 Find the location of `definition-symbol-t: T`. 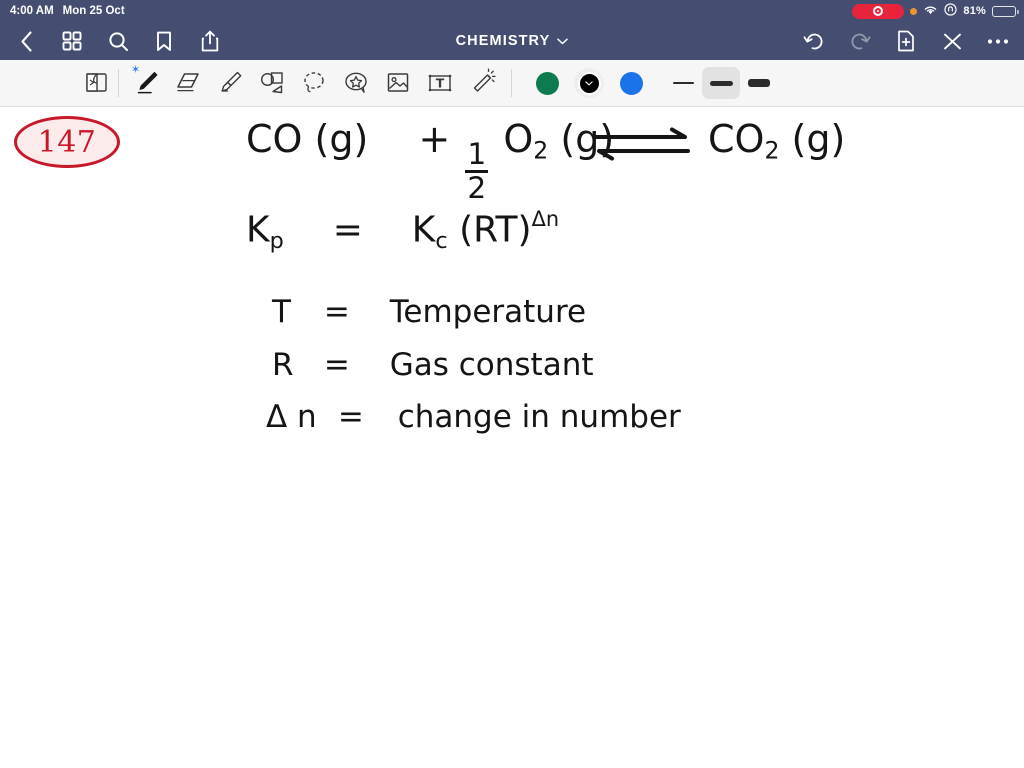

definition-symbol-t: T is located at coordinates (281, 312).